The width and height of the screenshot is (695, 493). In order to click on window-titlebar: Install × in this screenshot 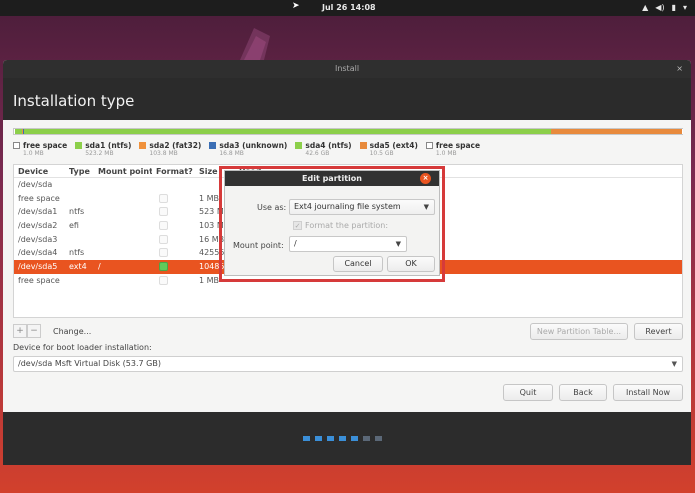, I will do `click(347, 69)`.